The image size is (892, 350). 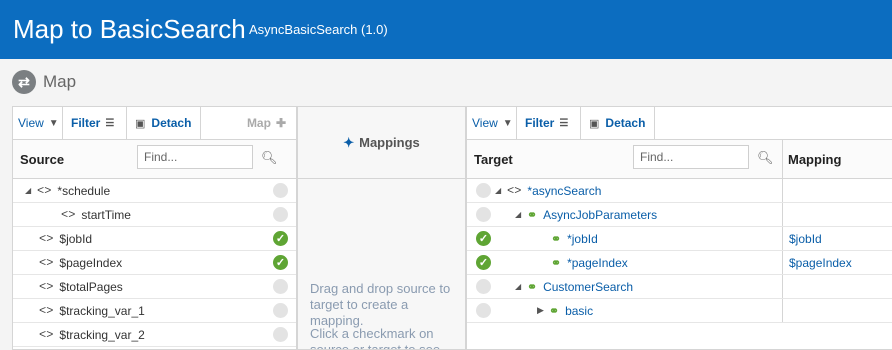 I want to click on target-row-label: basic, so click(x=579, y=310).